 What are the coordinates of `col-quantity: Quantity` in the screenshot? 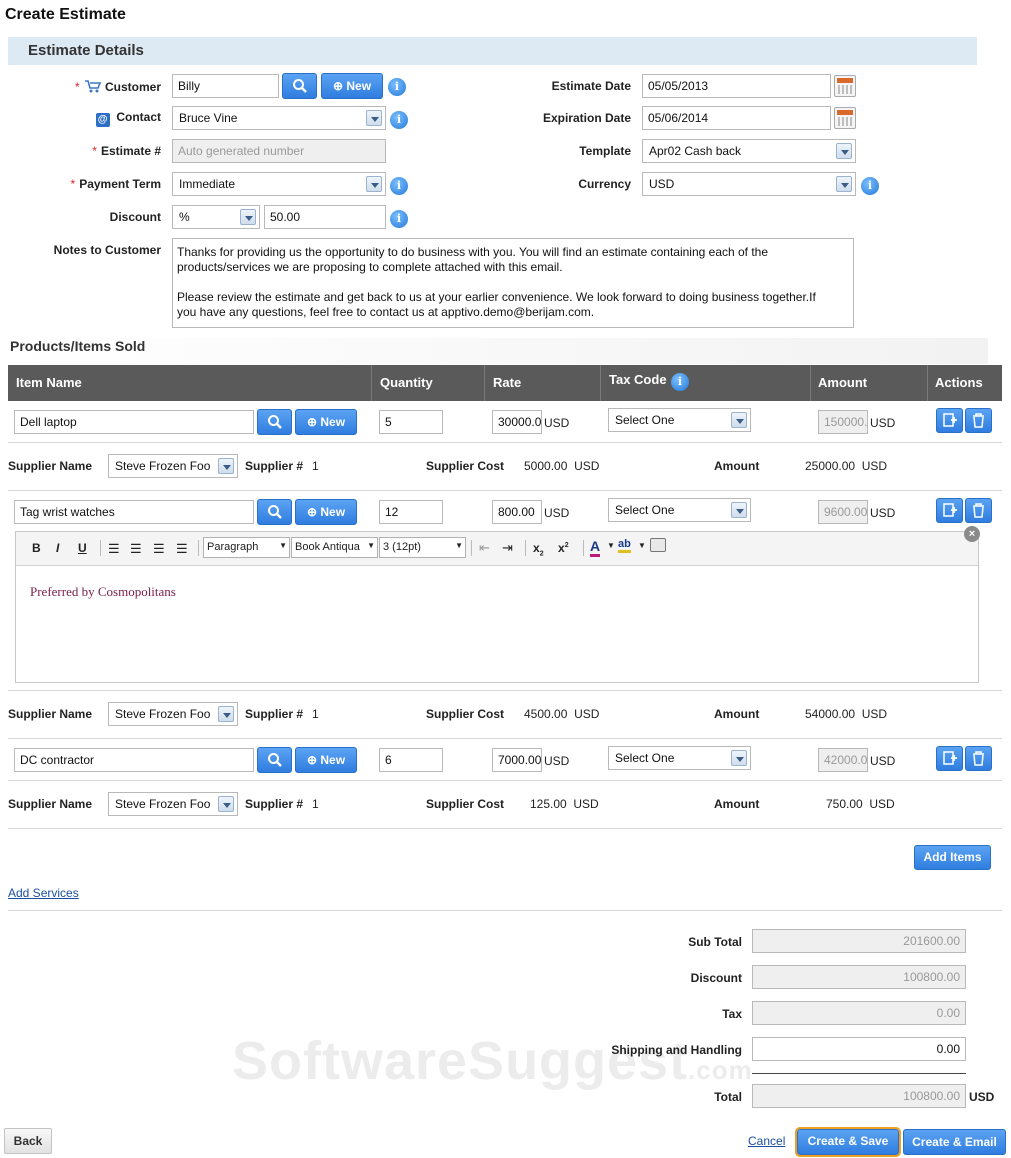 It's located at (406, 382).